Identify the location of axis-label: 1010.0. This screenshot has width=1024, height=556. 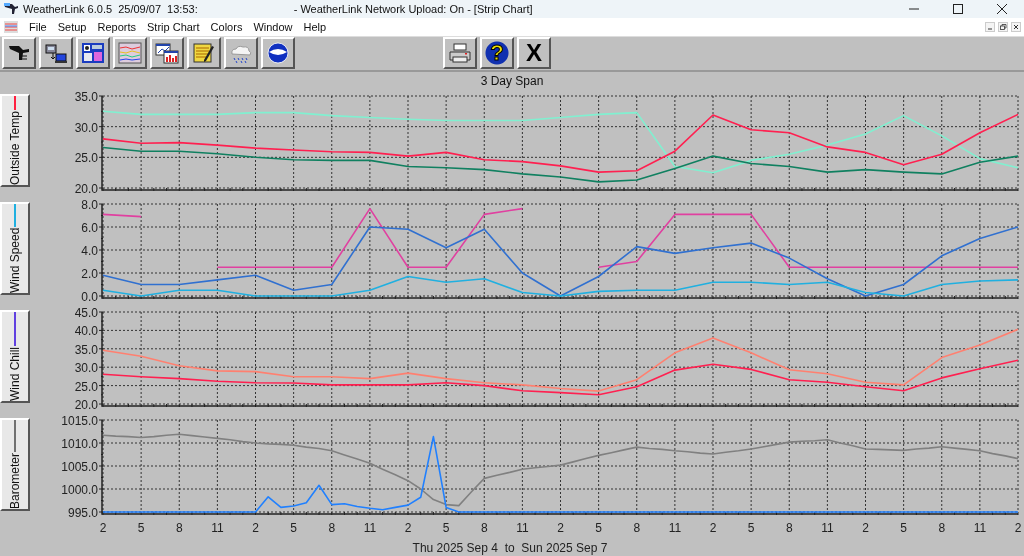
(79, 444).